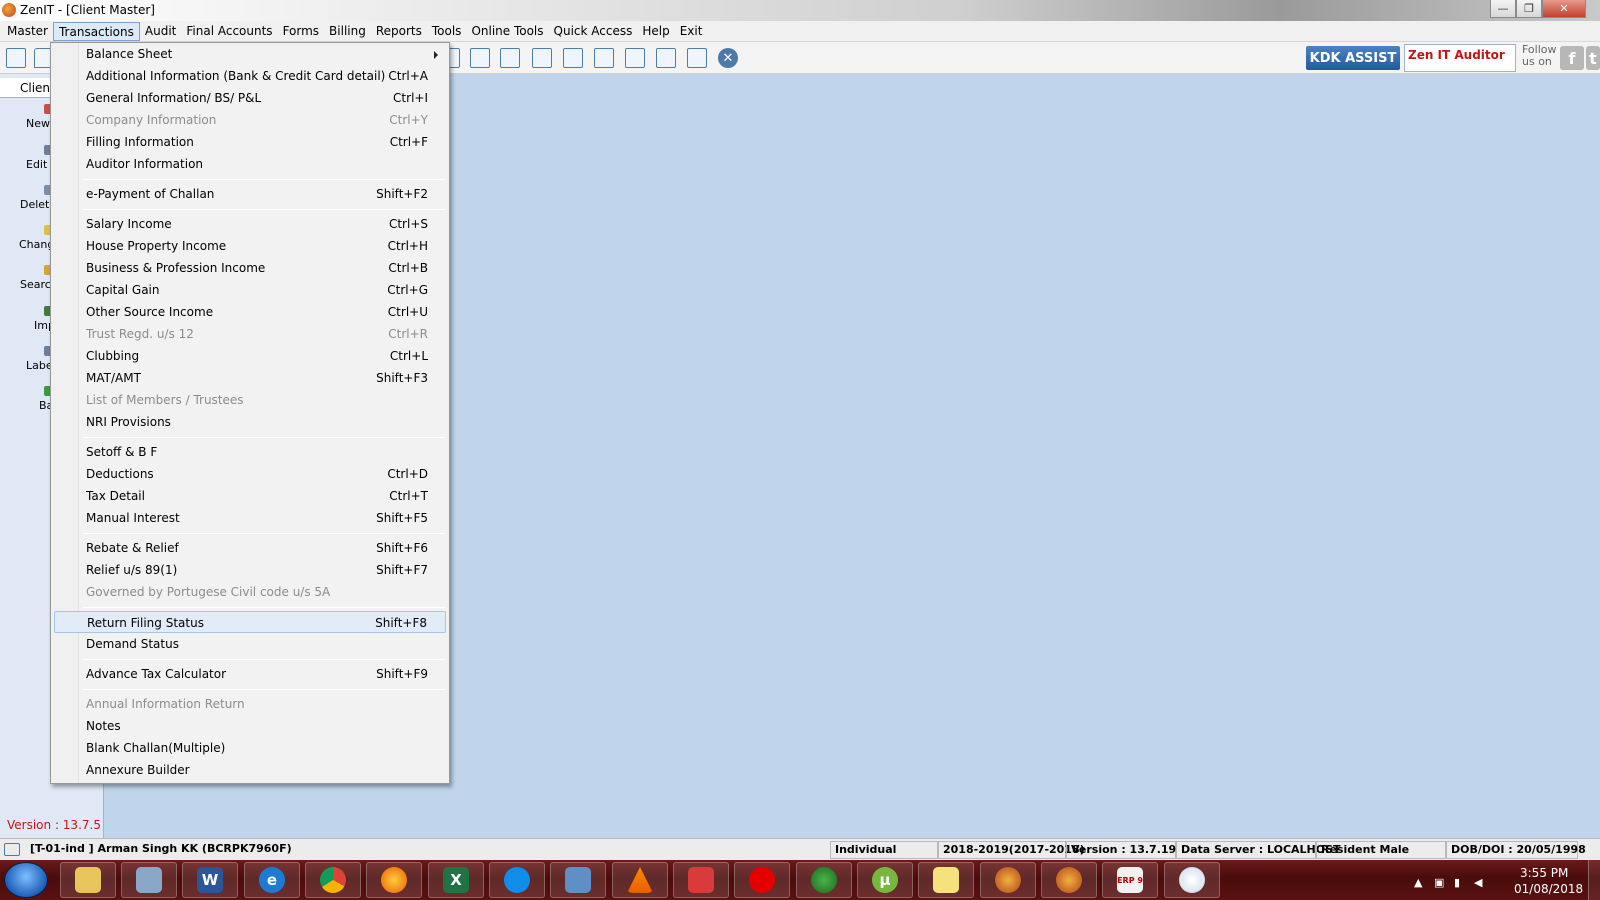 The image size is (1600, 900). I want to click on start-button, so click(26, 880).